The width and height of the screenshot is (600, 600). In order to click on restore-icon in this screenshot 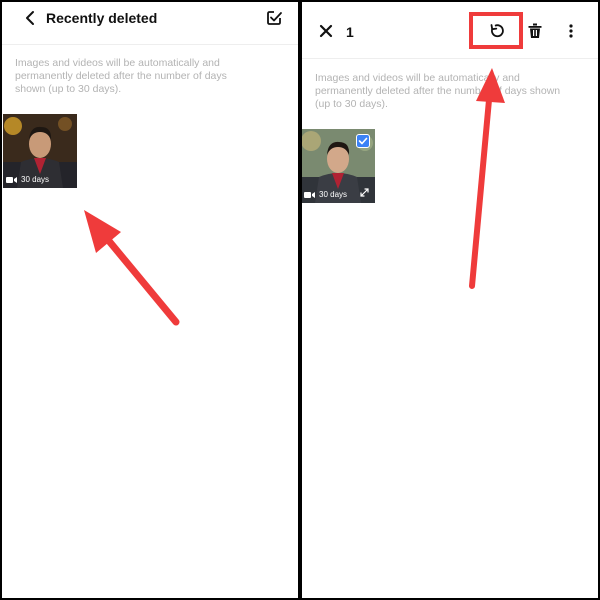, I will do `click(497, 31)`.